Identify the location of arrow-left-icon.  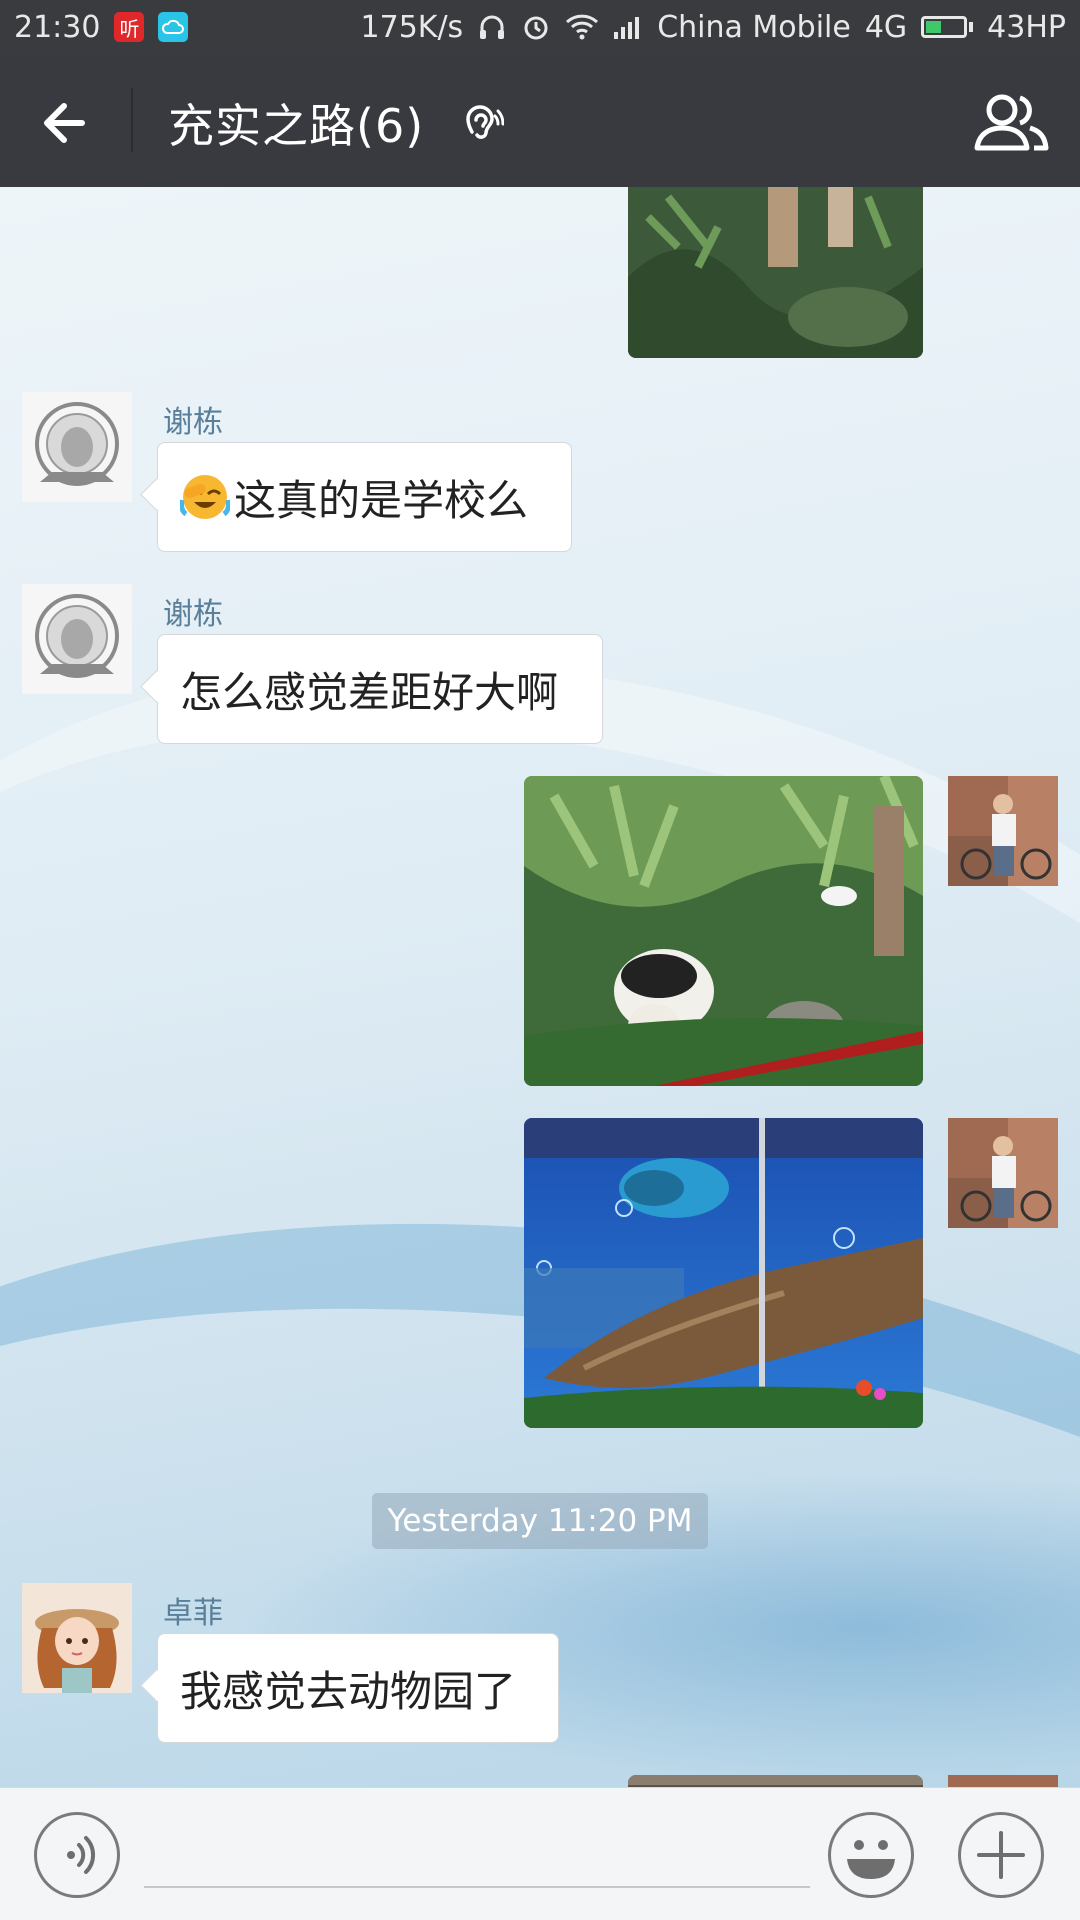
(64, 123).